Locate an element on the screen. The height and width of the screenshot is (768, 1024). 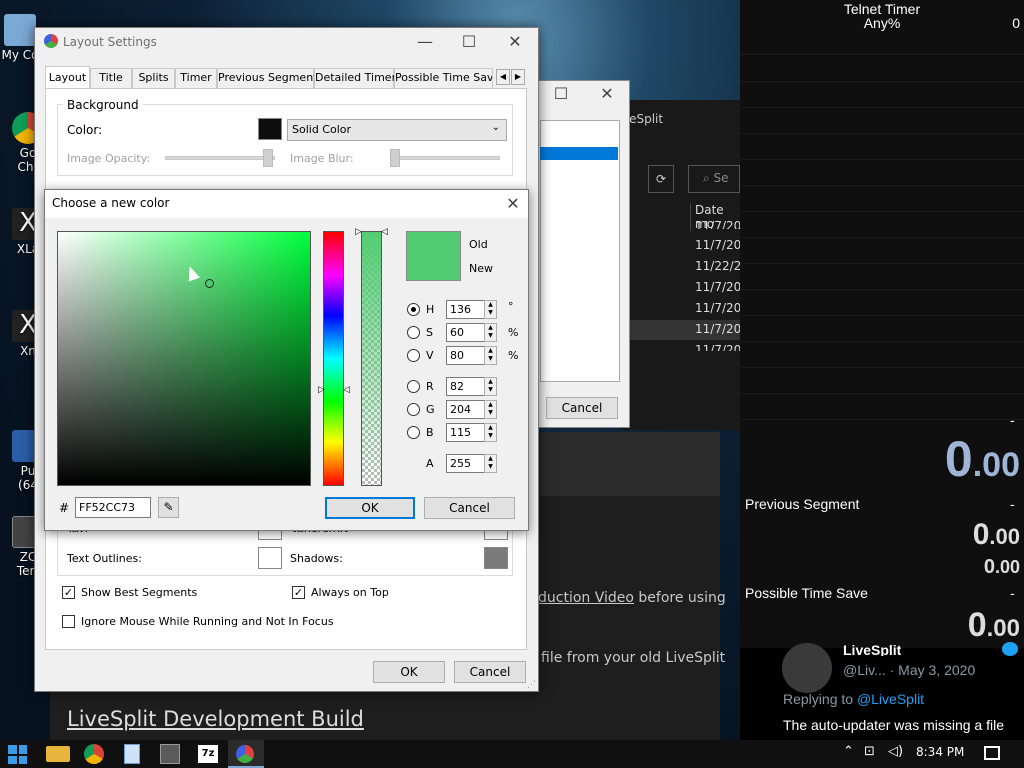
green-input: 204 is located at coordinates (466, 409).